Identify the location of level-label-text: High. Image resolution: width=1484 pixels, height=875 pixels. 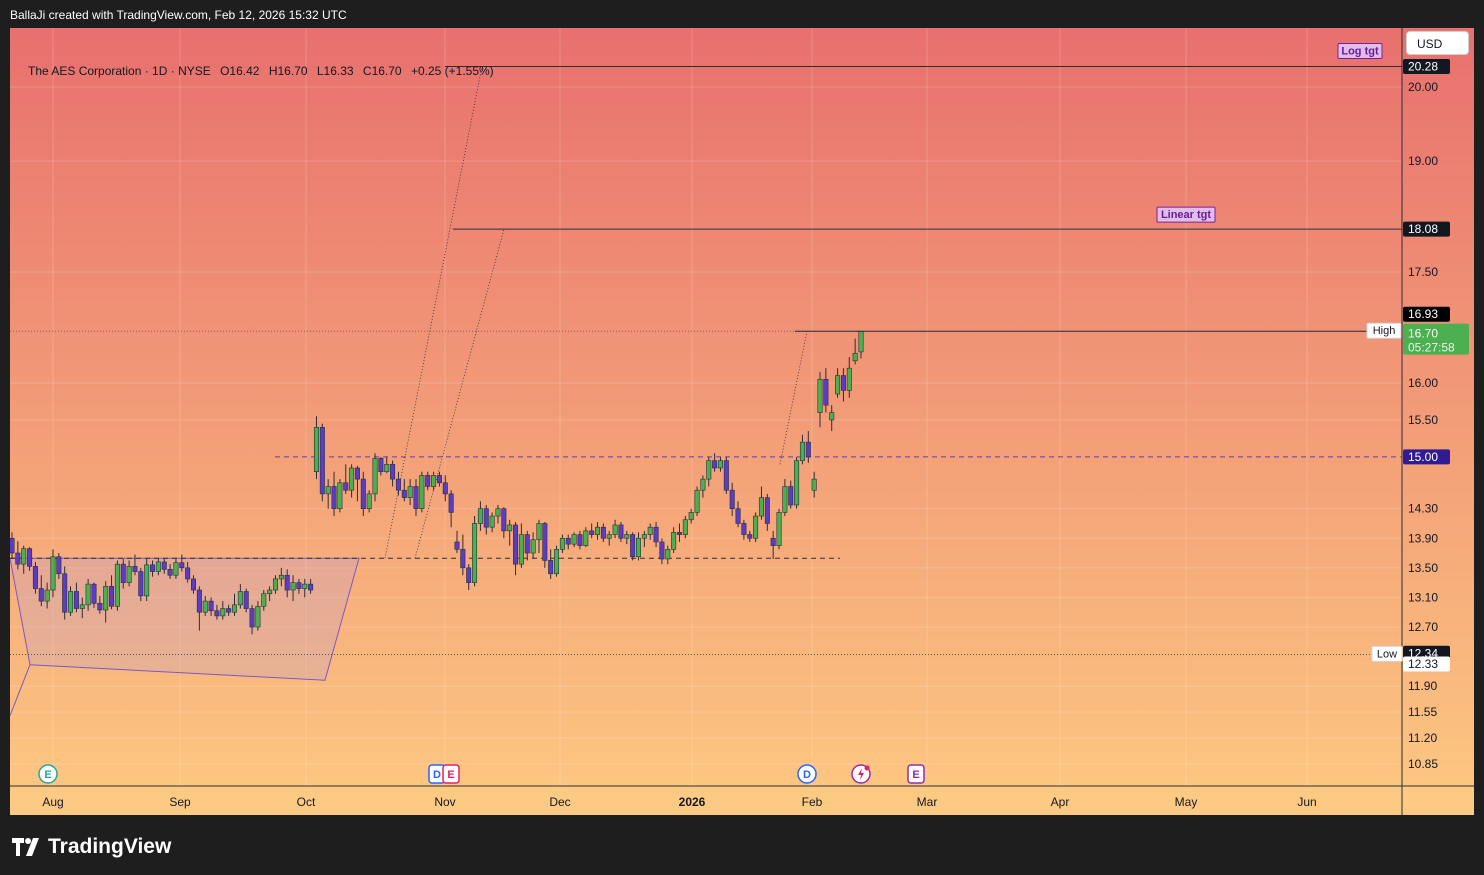
(1384, 331).